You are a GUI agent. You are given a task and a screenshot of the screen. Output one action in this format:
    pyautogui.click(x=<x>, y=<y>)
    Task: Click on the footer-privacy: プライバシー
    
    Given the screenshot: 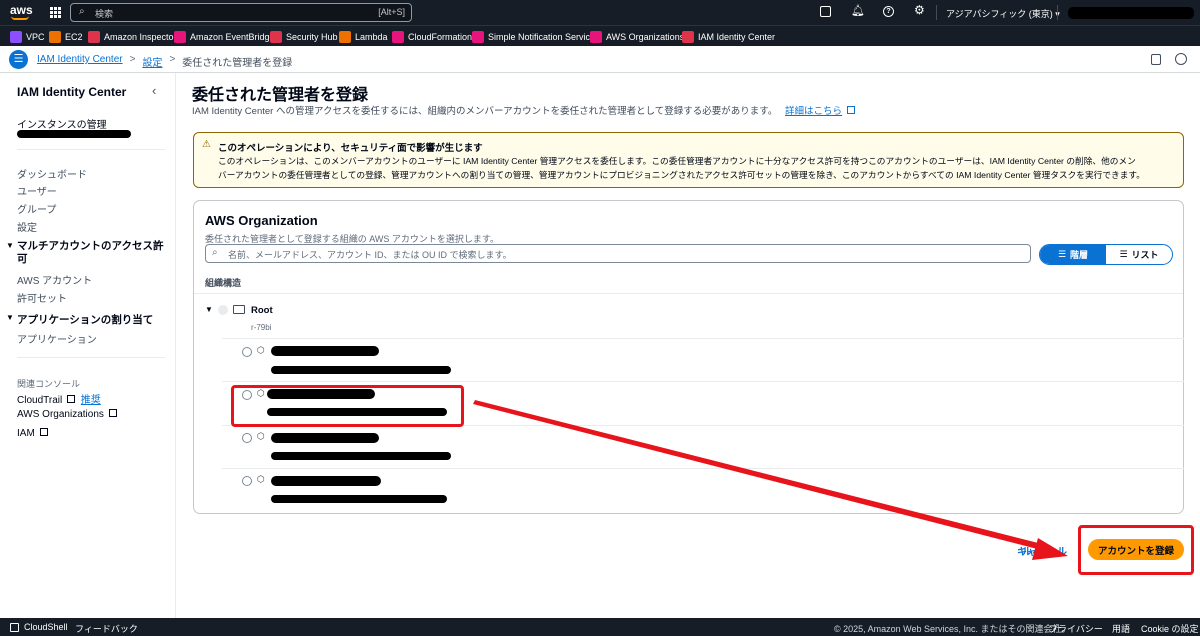 What is the action you would take?
    pyautogui.click(x=1076, y=628)
    